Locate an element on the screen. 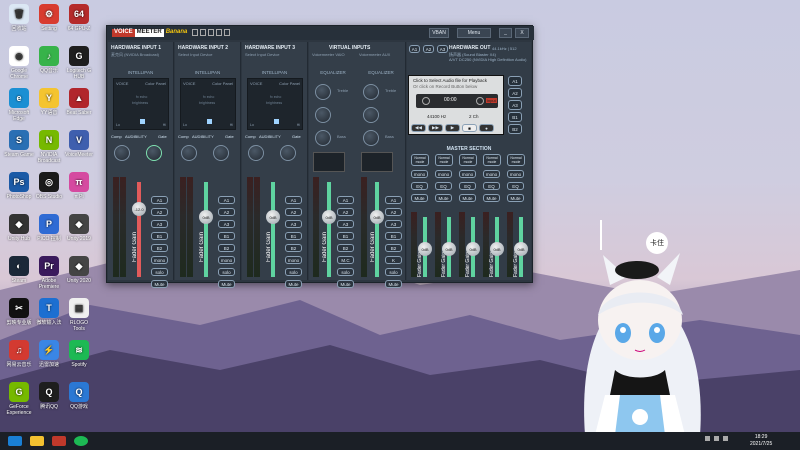 The height and width of the screenshot is (450, 800). desktop-icon: ♫ 网易云音乐 is located at coordinates (19, 354).